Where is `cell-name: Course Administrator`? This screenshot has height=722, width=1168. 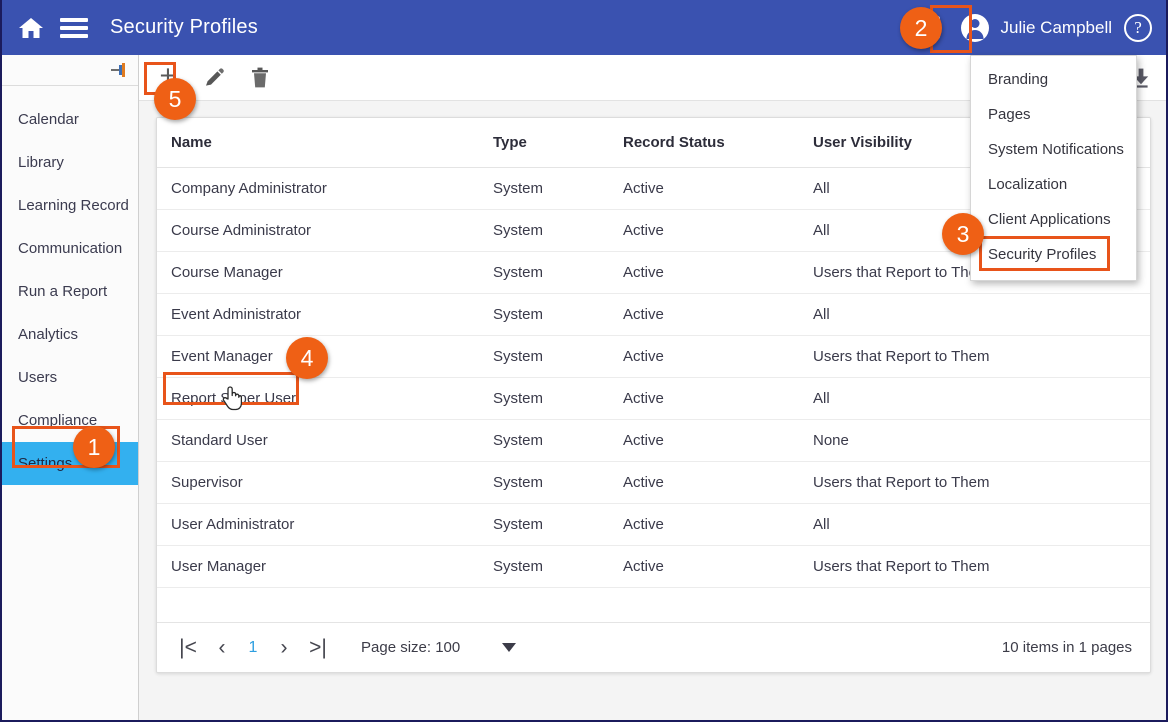 cell-name: Course Administrator is located at coordinates (318, 230).